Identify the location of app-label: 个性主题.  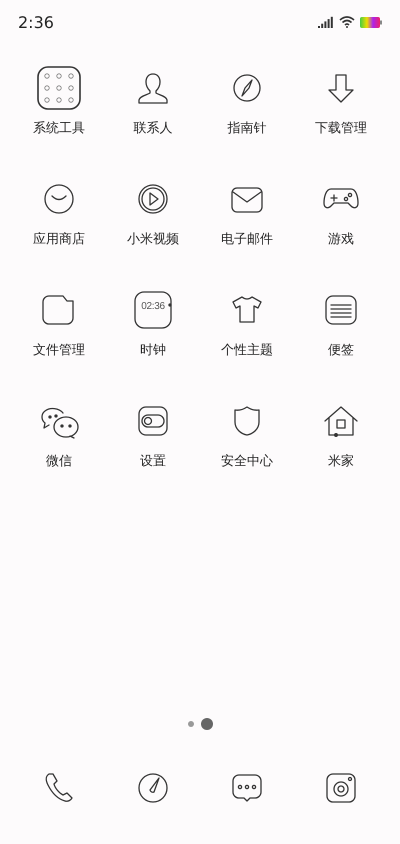
(247, 351).